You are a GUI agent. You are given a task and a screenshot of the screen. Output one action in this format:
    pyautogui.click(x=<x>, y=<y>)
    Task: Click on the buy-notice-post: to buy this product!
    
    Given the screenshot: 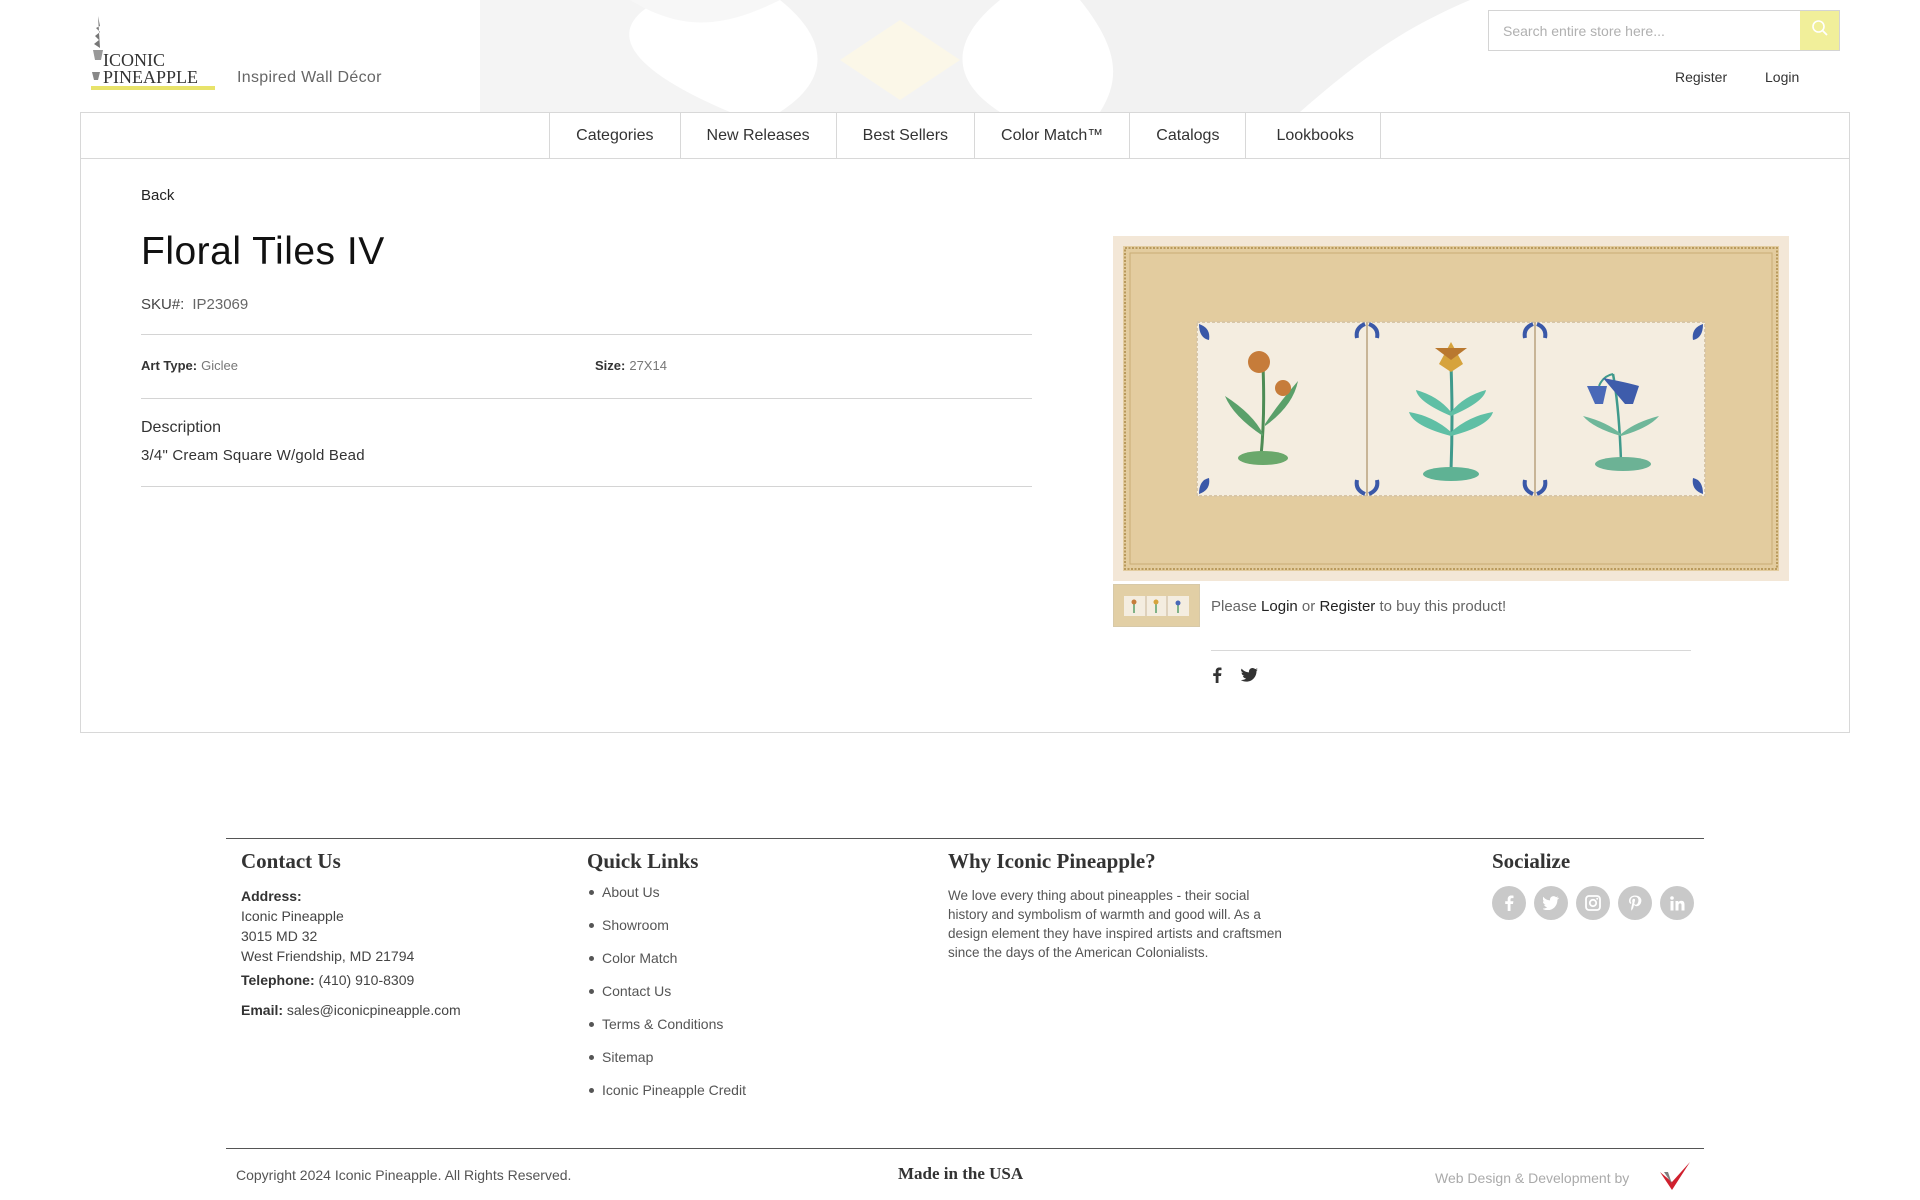 What is the action you would take?
    pyautogui.click(x=1443, y=606)
    